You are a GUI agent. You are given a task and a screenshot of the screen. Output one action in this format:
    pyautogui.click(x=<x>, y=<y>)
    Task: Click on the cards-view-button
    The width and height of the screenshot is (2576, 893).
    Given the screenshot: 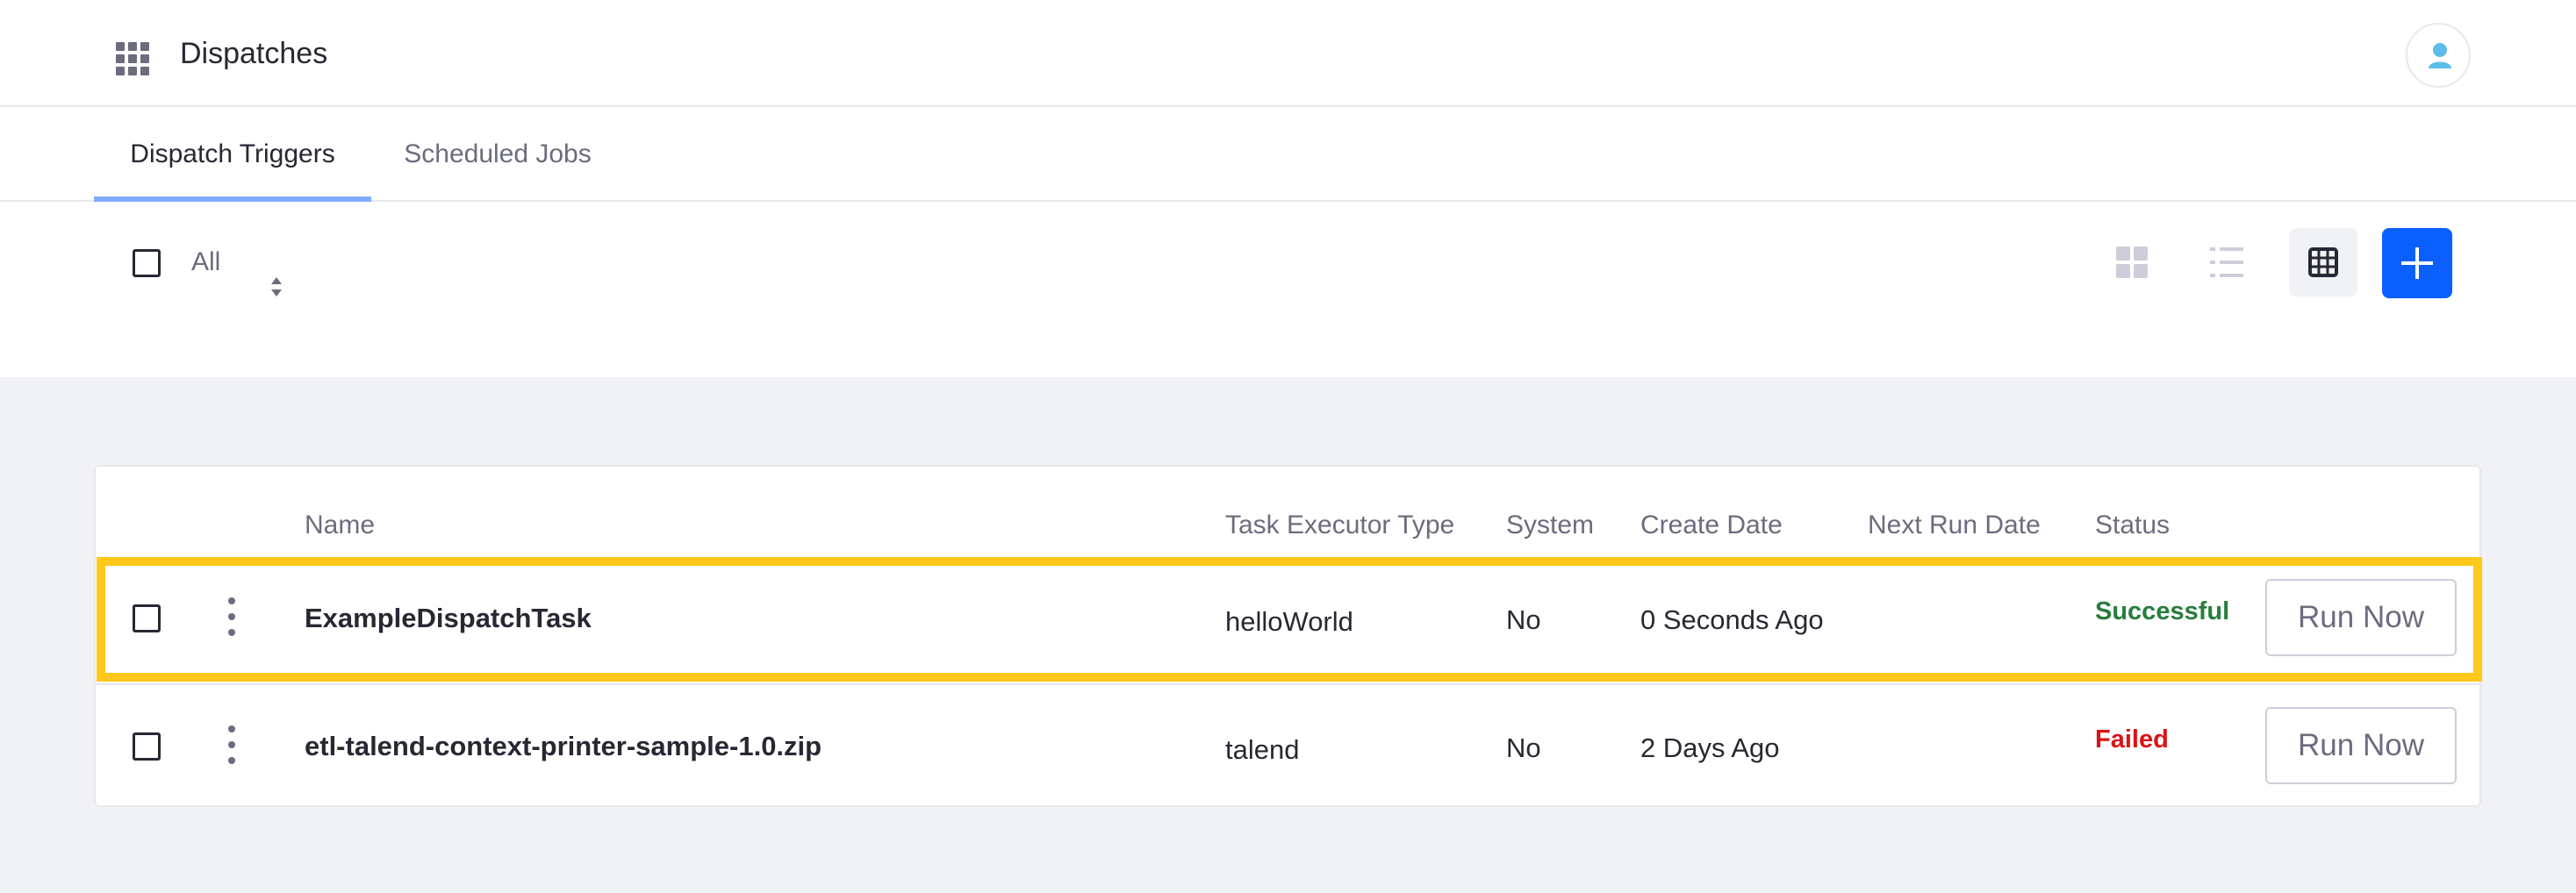 What is the action you would take?
    pyautogui.click(x=2132, y=262)
    